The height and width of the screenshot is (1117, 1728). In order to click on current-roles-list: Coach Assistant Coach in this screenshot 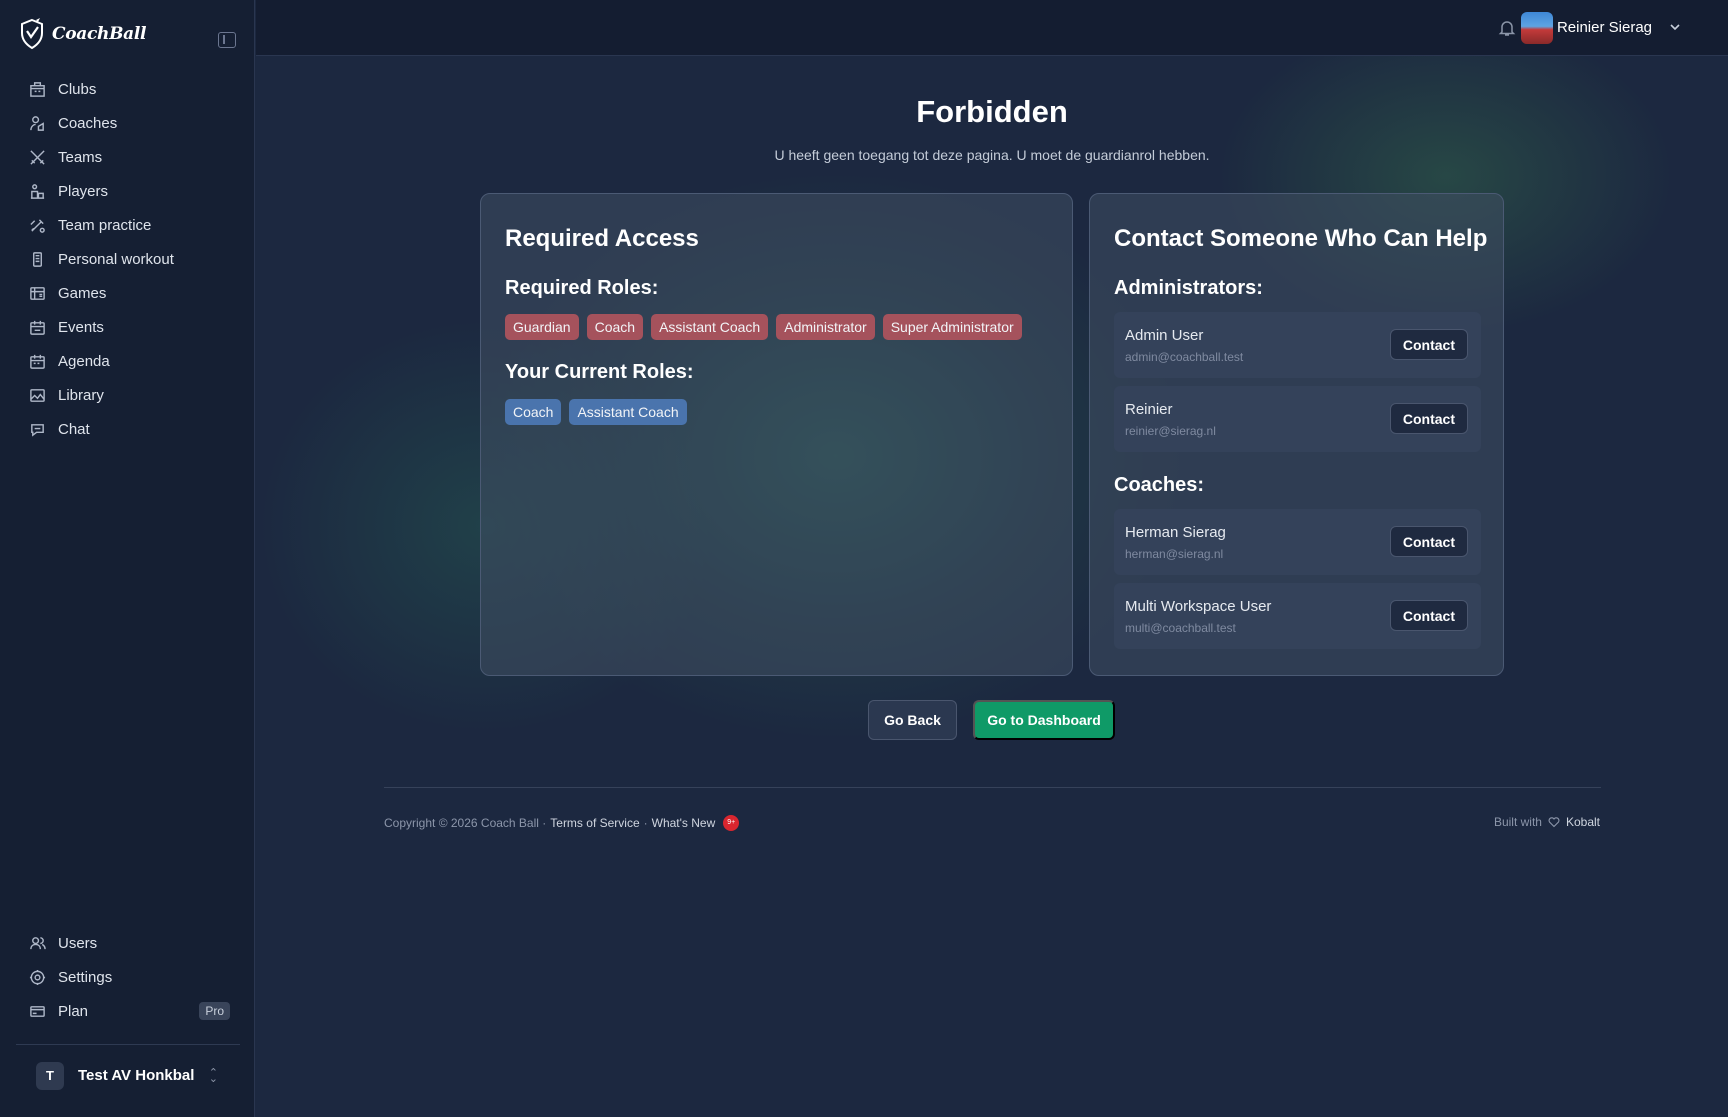, I will do `click(596, 412)`.